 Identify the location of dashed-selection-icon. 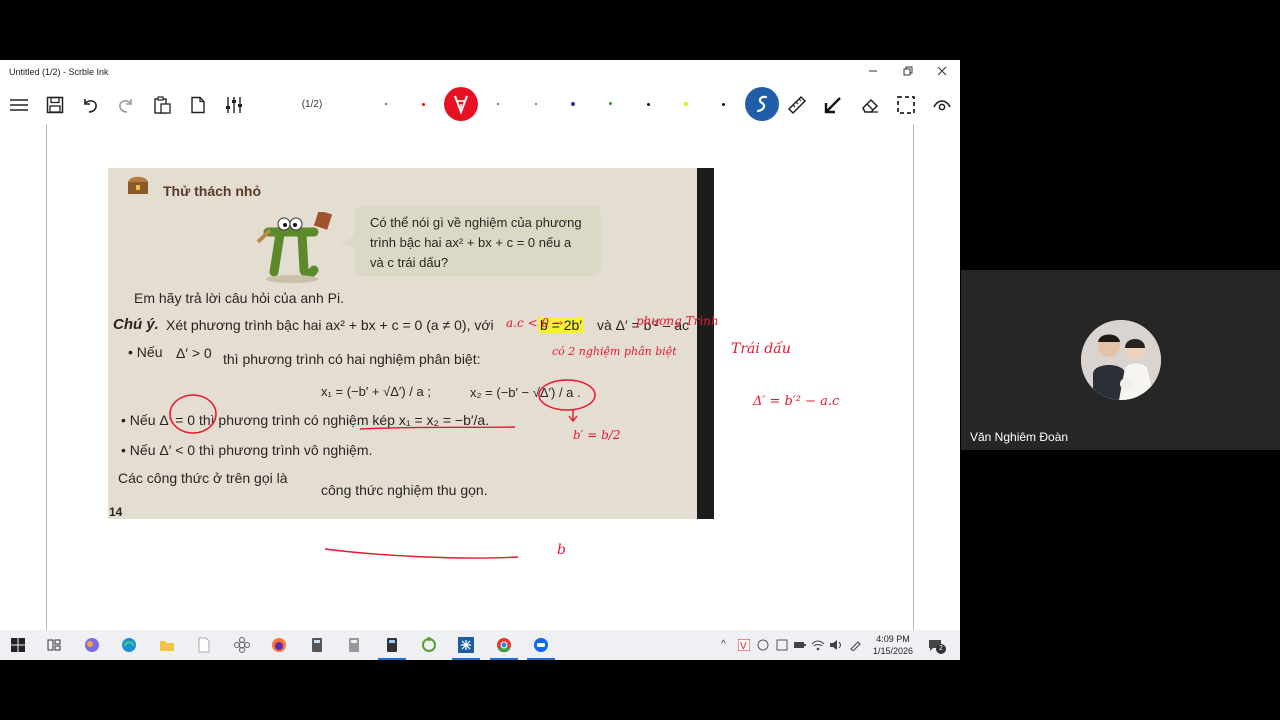
(906, 105).